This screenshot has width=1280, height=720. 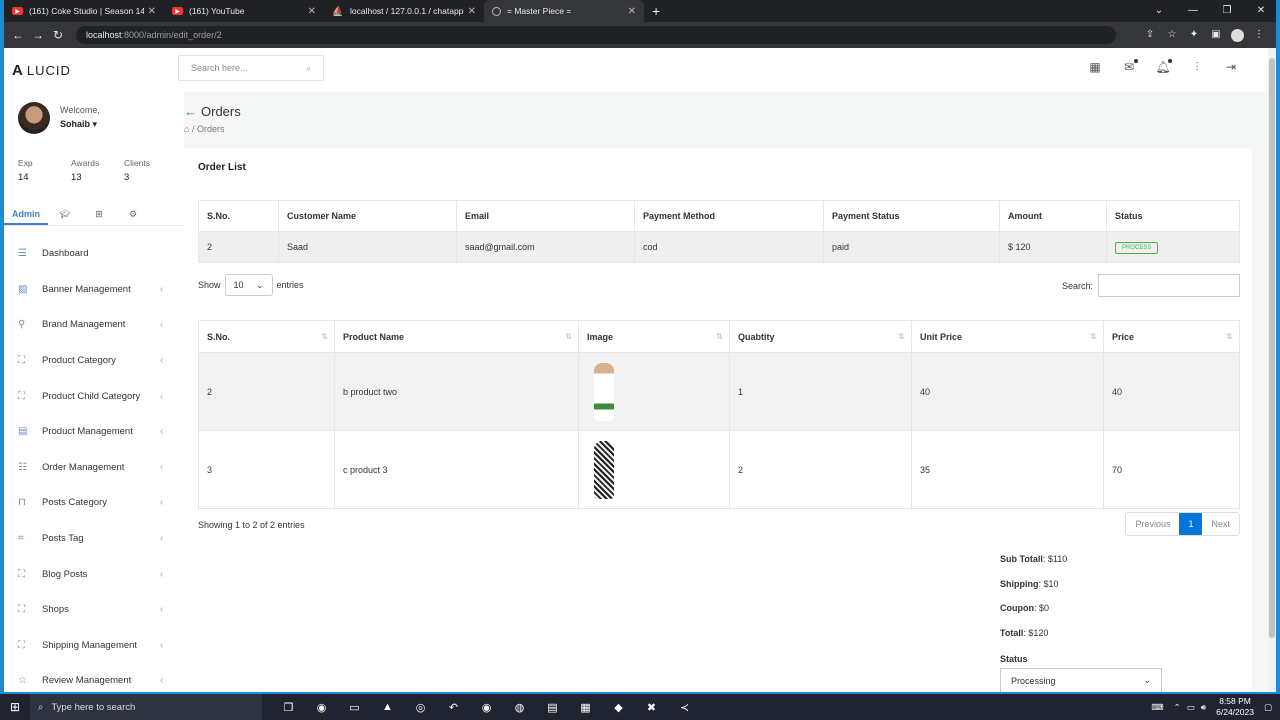 I want to click on notification-icon: ▢, so click(x=1268, y=707).